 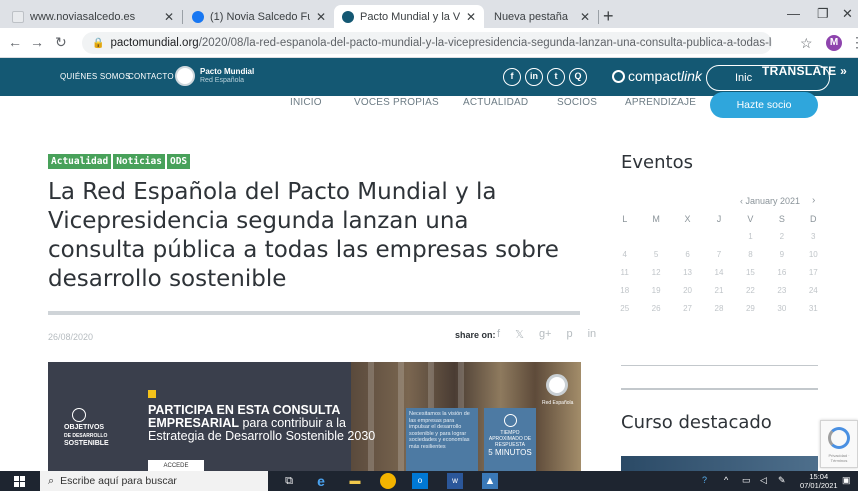 What do you see at coordinates (781, 273) in the screenshot?
I see `calendar-day: 16` at bounding box center [781, 273].